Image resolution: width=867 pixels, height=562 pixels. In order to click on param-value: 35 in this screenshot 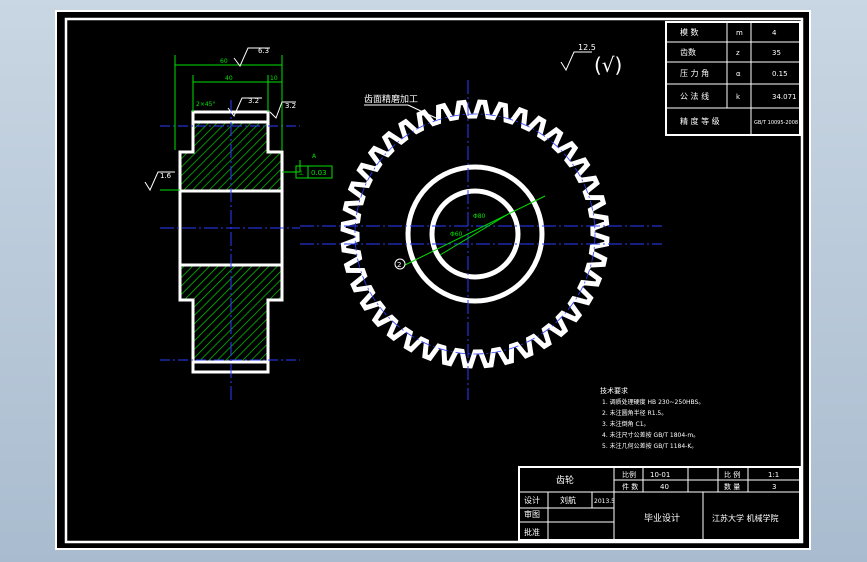, I will do `click(776, 53)`.